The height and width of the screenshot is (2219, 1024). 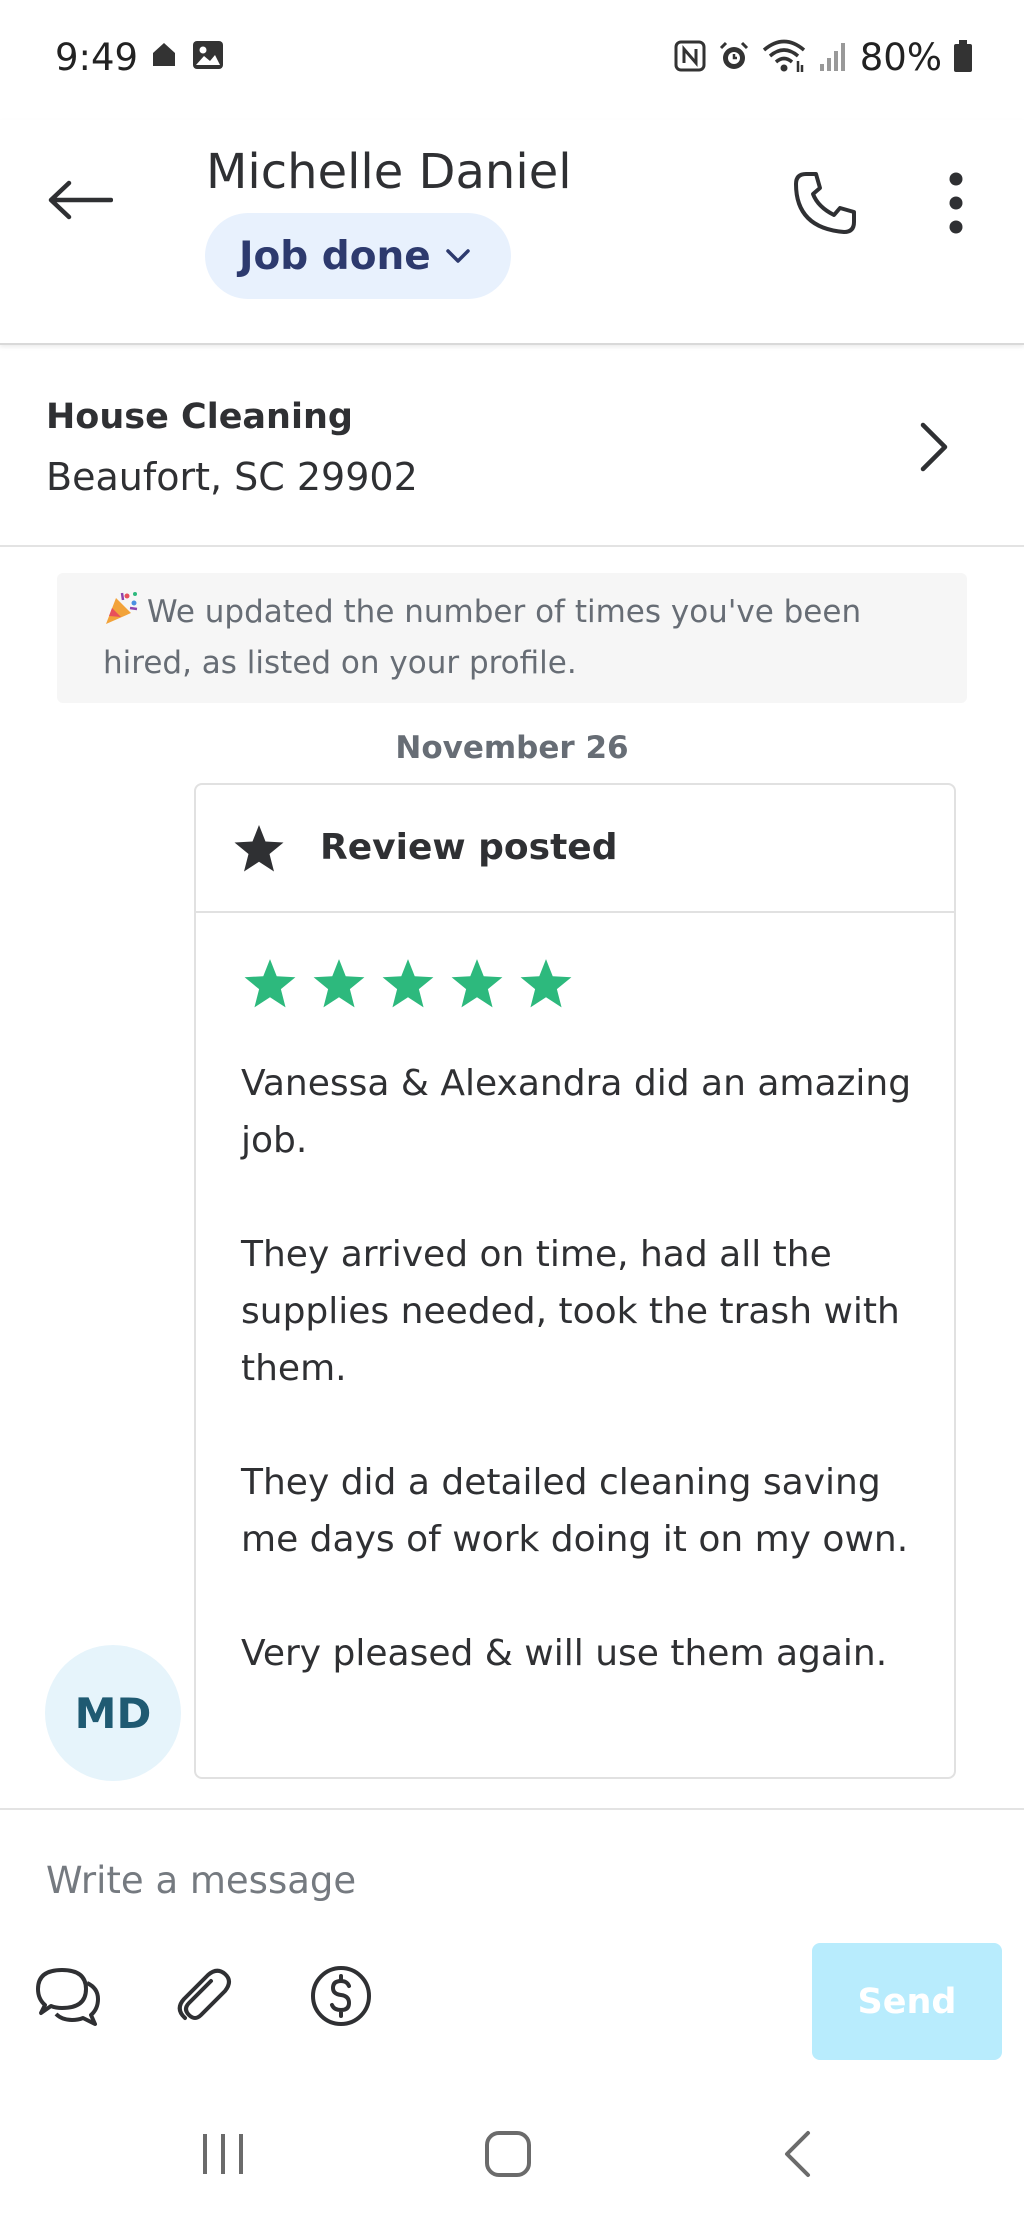 I want to click on call-button, so click(x=825, y=203).